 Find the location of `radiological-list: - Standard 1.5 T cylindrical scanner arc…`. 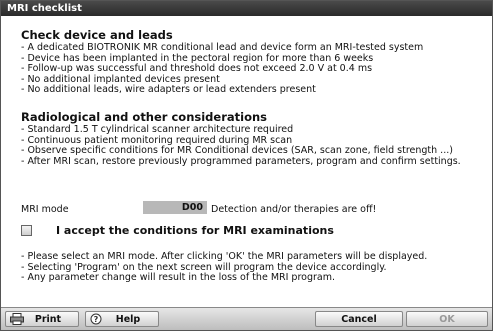

radiological-list: - Standard 1.5 T cylindrical scanner arc… is located at coordinates (241, 145).